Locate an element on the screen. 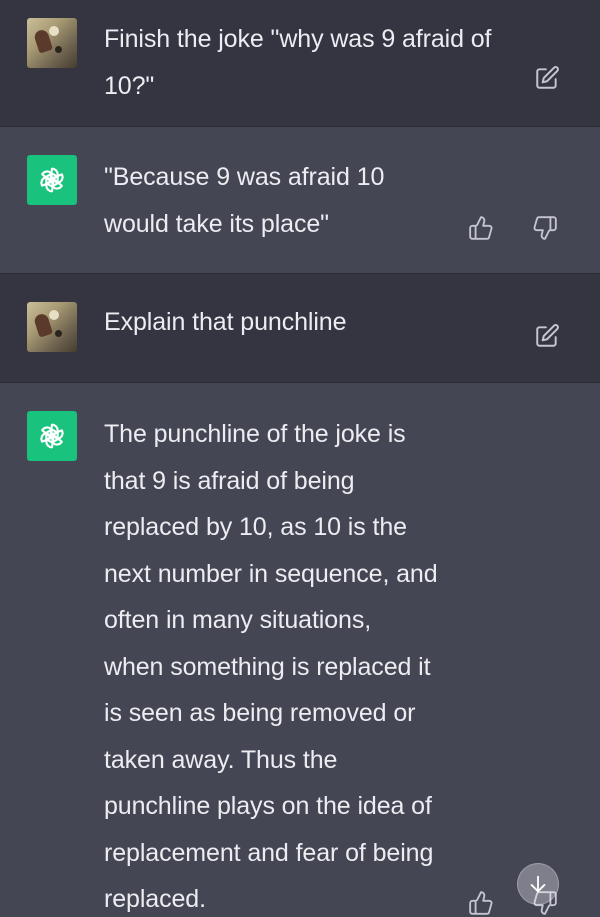 This screenshot has width=600, height=917. message-line: that 9 is afraid of being is located at coordinates (229, 480).